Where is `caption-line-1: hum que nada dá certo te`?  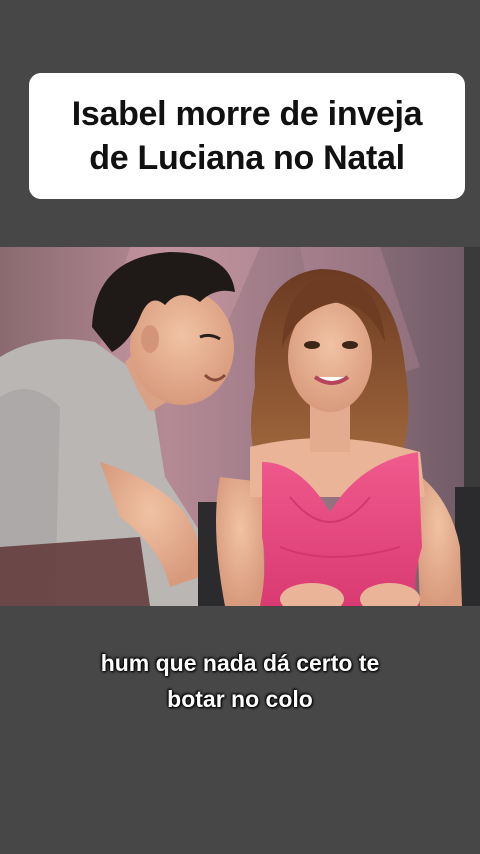 caption-line-1: hum que nada dá certo te is located at coordinates (240, 663).